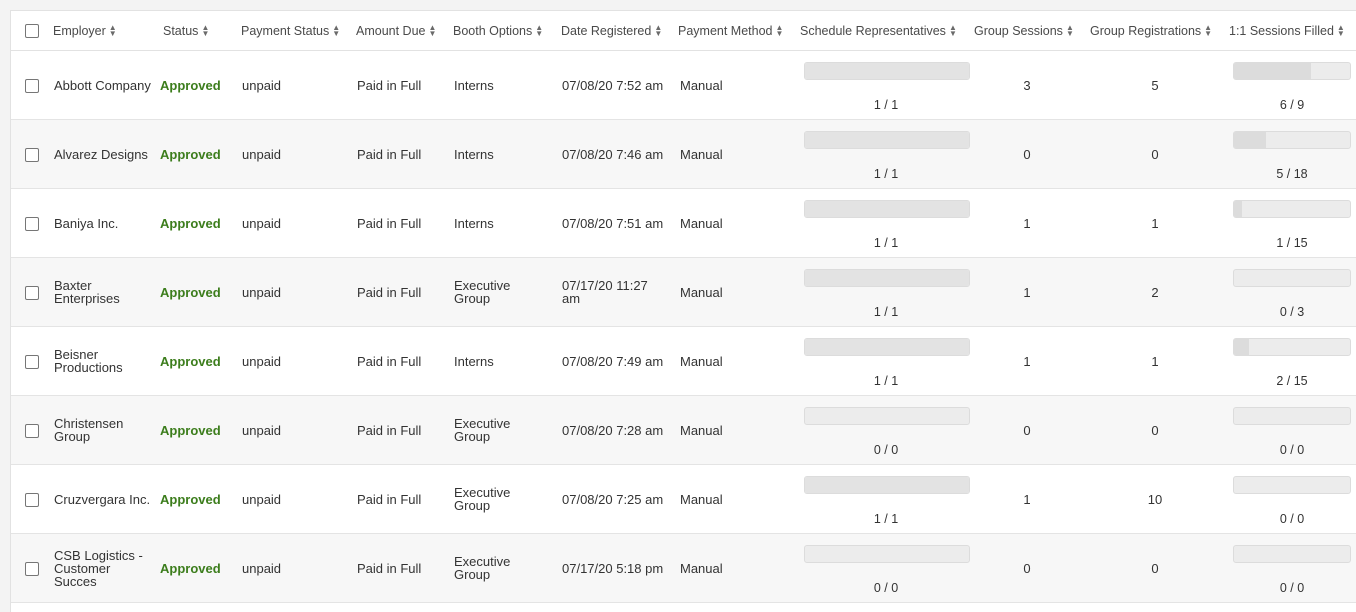 Image resolution: width=1356 pixels, height=612 pixels. What do you see at coordinates (103, 31) in the screenshot?
I see `col-employer: Employer ▲ ▼` at bounding box center [103, 31].